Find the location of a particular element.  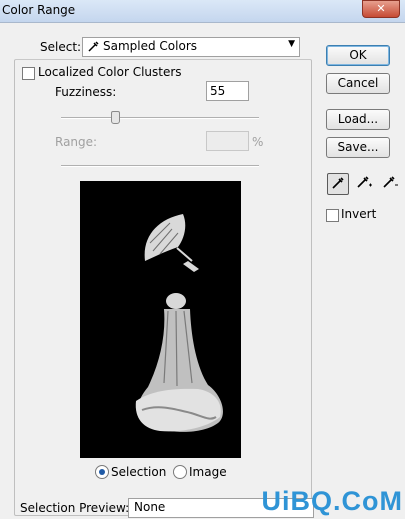

localized-color-clusters-checkbox is located at coordinates (28, 73).